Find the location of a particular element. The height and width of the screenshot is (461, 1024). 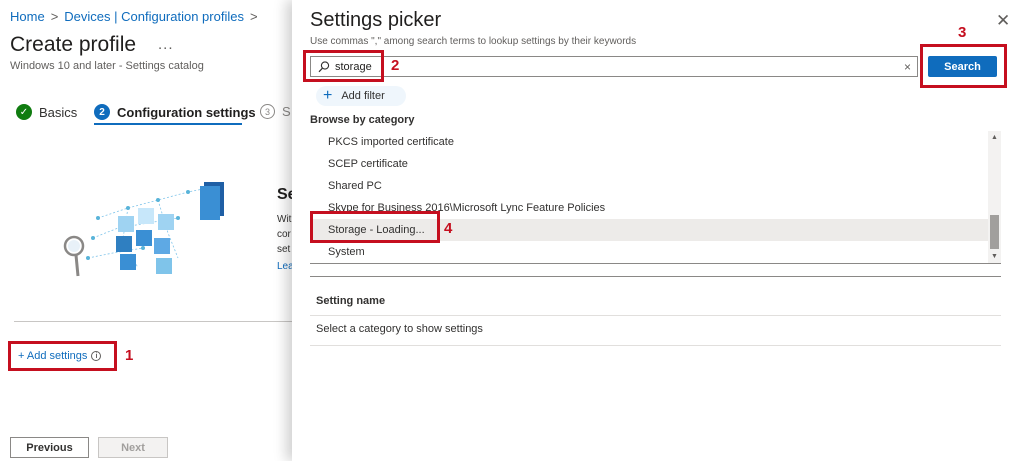

callout-box-add-settings is located at coordinates (62, 356).